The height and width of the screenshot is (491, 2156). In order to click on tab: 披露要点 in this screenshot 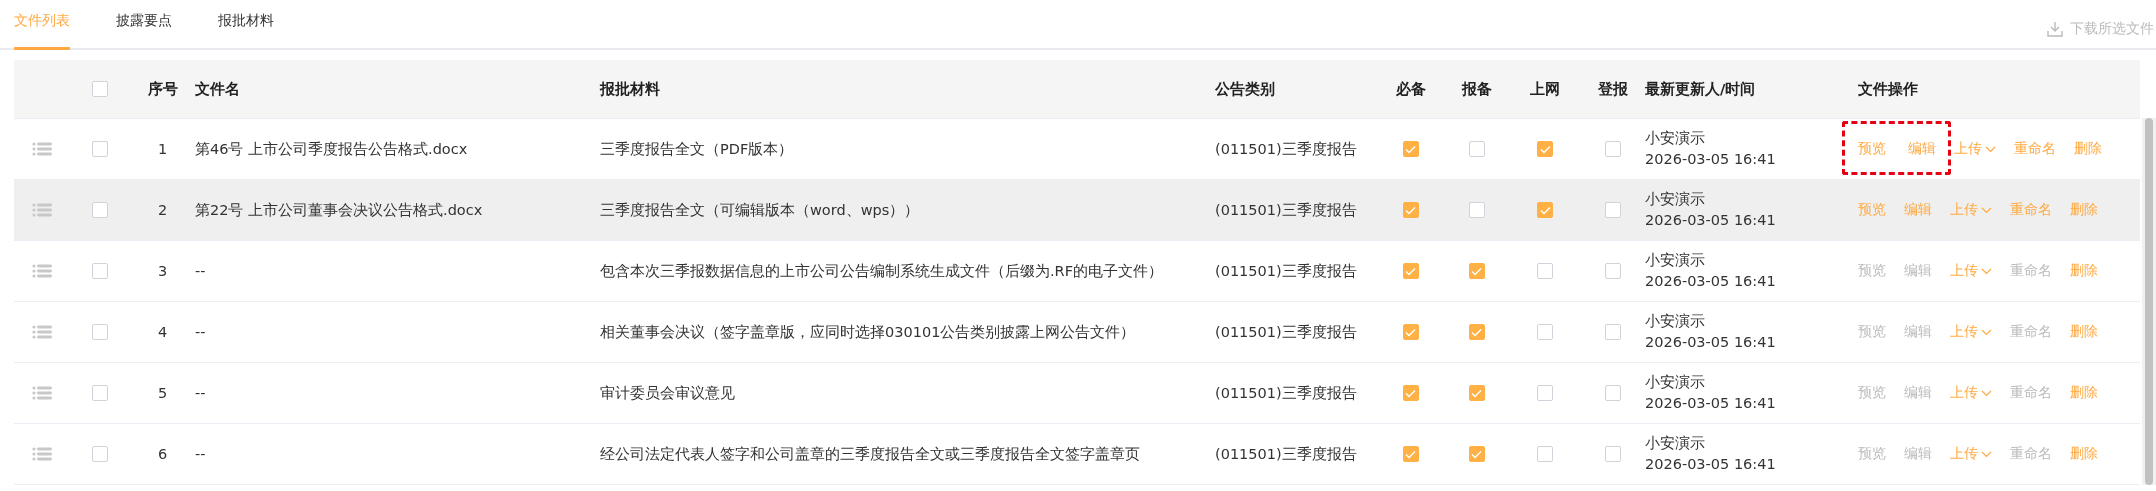, I will do `click(144, 25)`.